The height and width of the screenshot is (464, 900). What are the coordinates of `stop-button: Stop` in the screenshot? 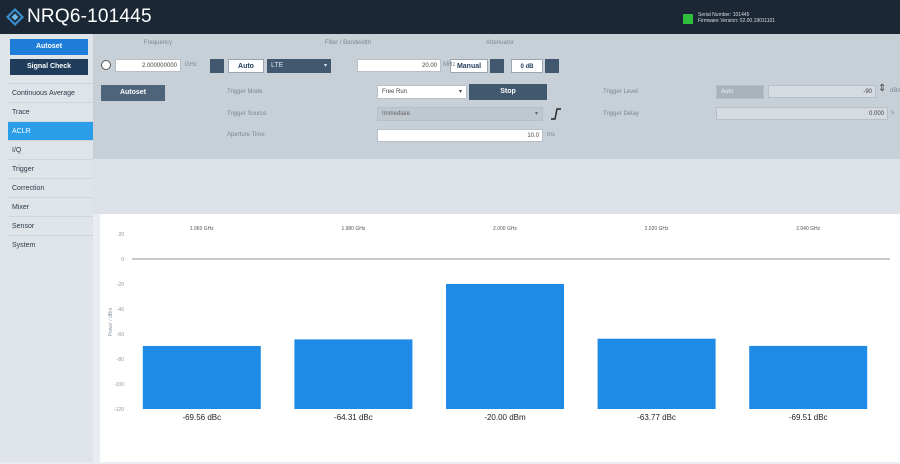 It's located at (508, 92).